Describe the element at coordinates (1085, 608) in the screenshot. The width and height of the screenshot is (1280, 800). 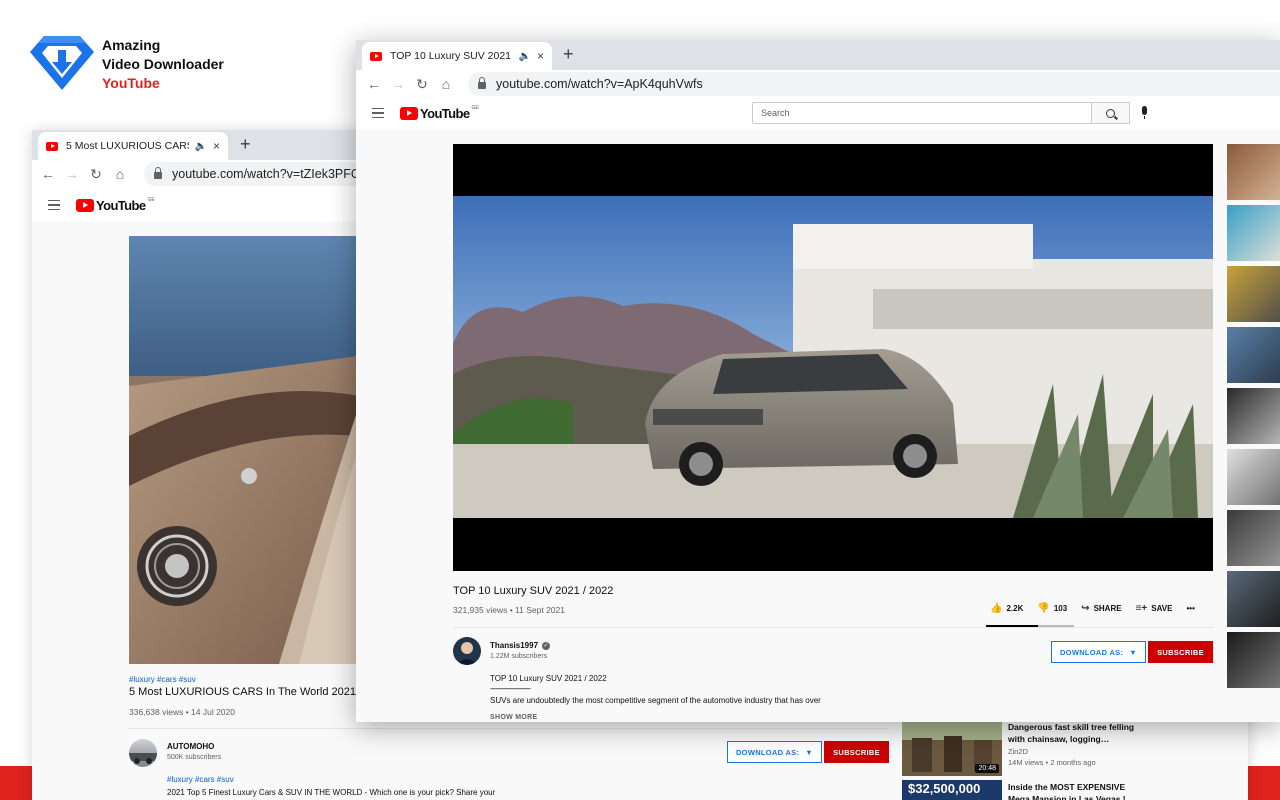
I see `share-icon: ↪` at that location.